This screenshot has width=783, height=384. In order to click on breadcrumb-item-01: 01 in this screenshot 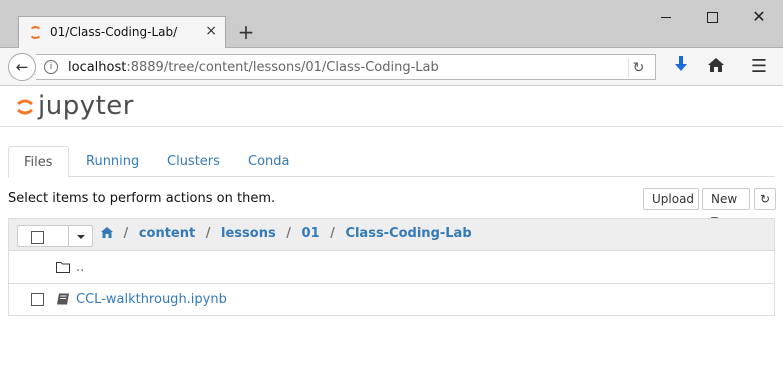, I will do `click(311, 233)`.